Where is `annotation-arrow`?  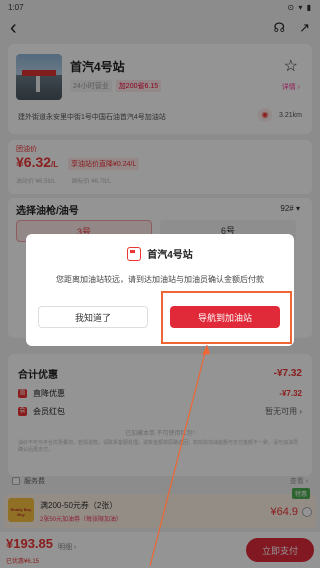 annotation-arrow is located at coordinates (179, 455).